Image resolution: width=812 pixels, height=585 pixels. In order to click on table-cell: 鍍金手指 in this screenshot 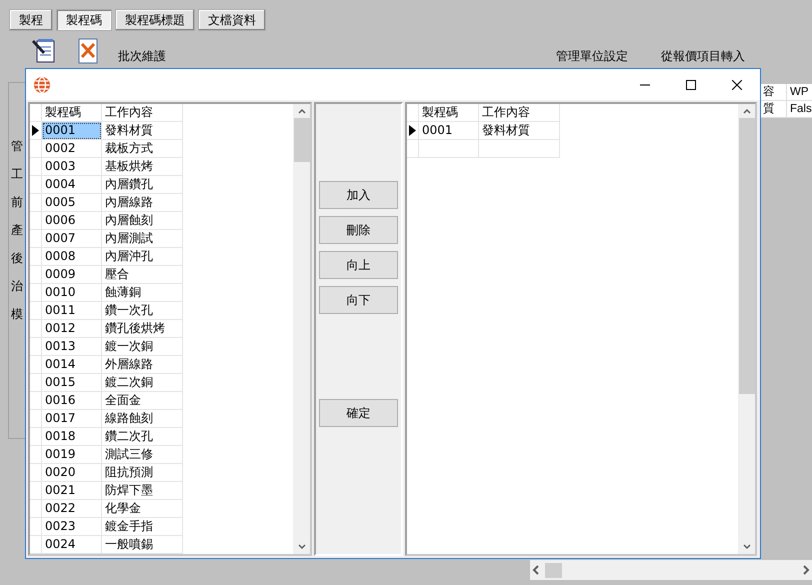, I will do `click(142, 527)`.